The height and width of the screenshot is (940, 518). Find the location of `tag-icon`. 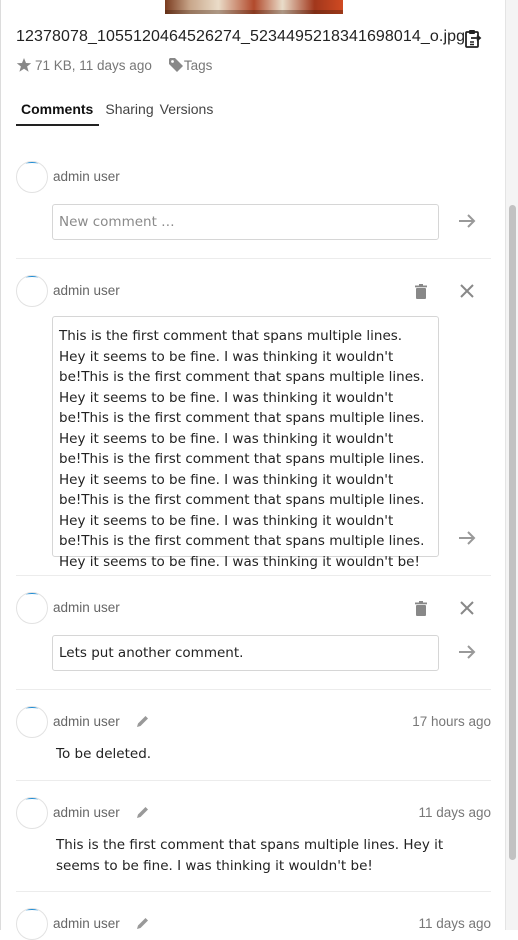

tag-icon is located at coordinates (176, 65).